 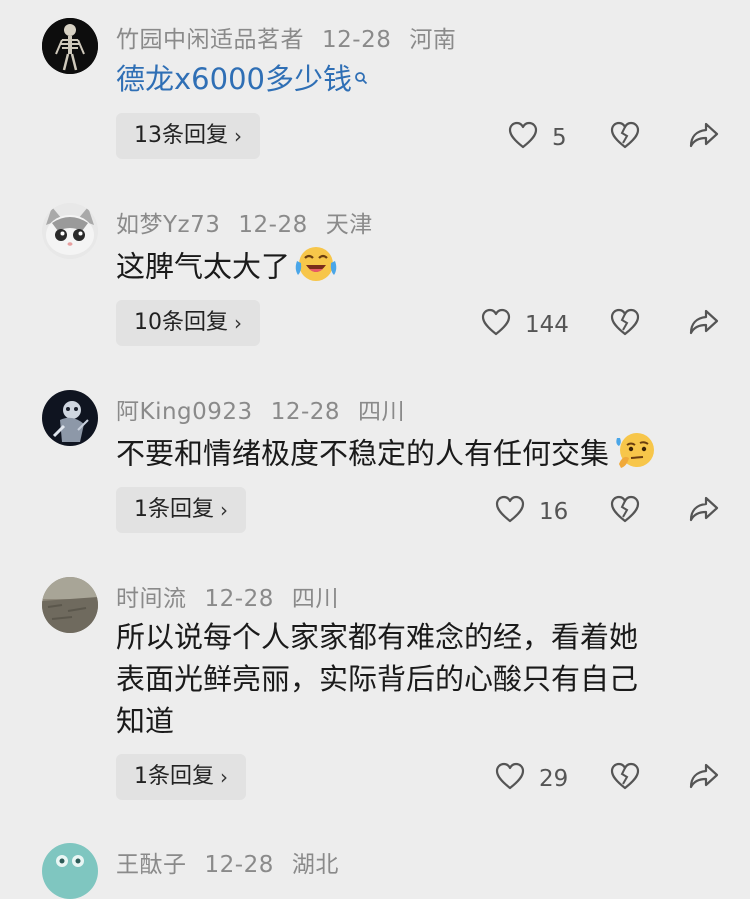 What do you see at coordinates (416, 79) in the screenshot?
I see `comment-text: 德龙x6000多少钱` at bounding box center [416, 79].